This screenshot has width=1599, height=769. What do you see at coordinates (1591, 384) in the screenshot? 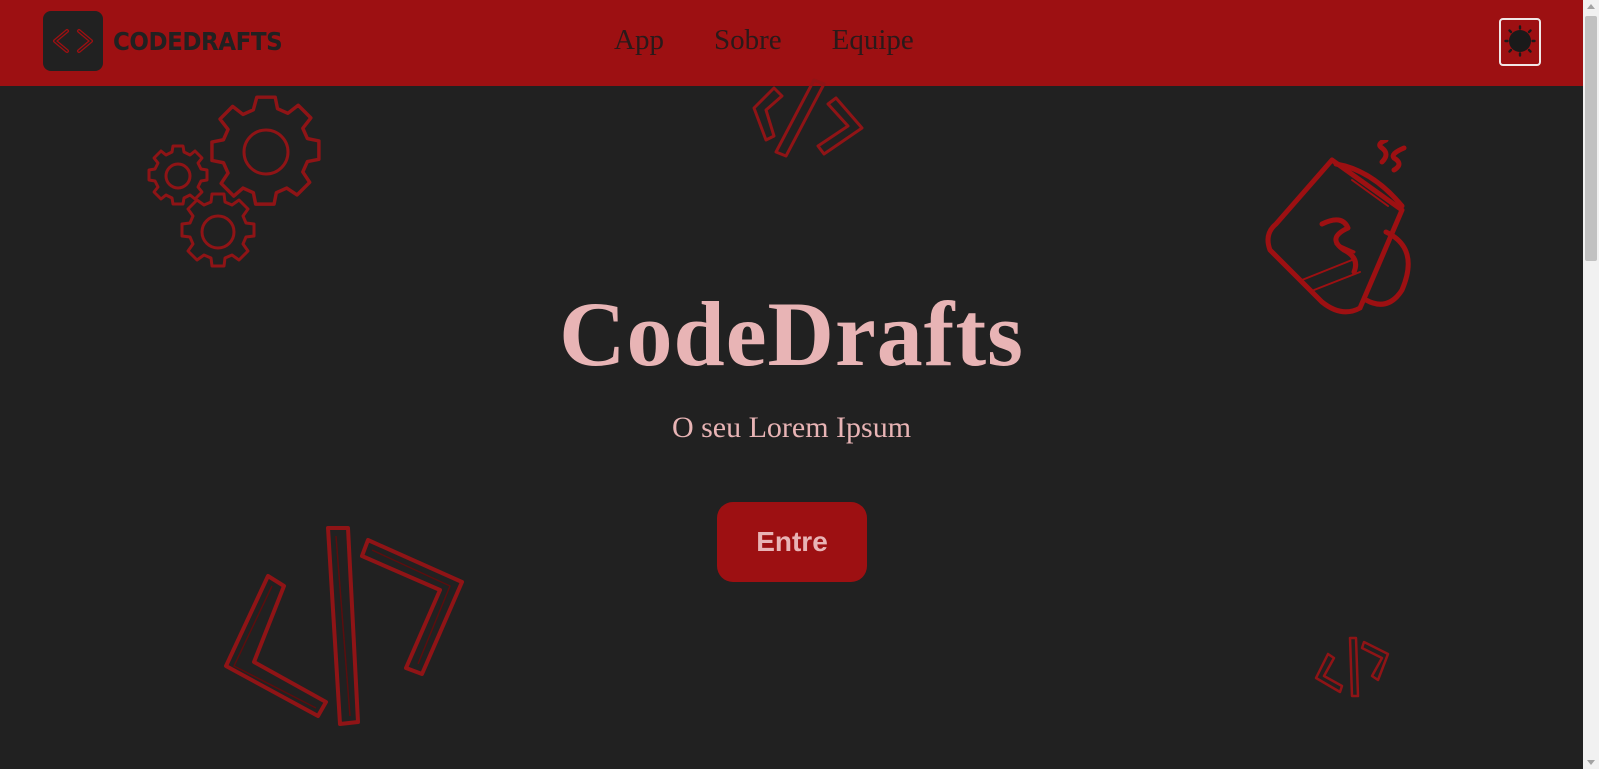
I see `vertical-scrollbar` at bounding box center [1591, 384].